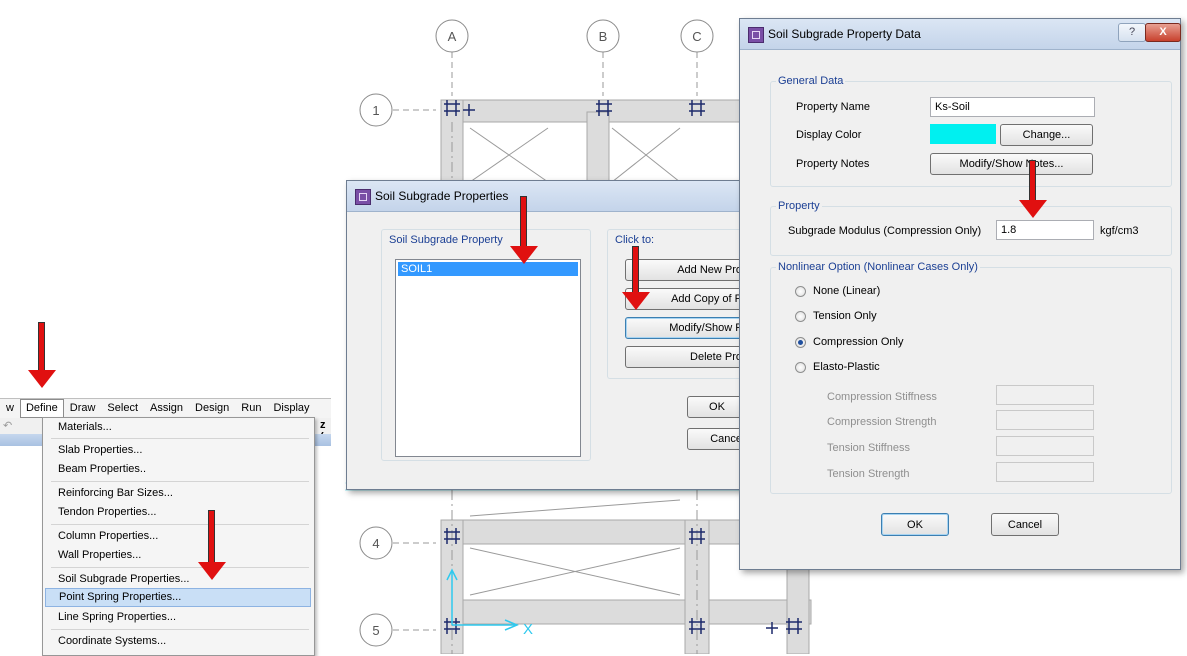 The image size is (1187, 656). I want to click on grid-bubble-1: 1, so click(375, 110).